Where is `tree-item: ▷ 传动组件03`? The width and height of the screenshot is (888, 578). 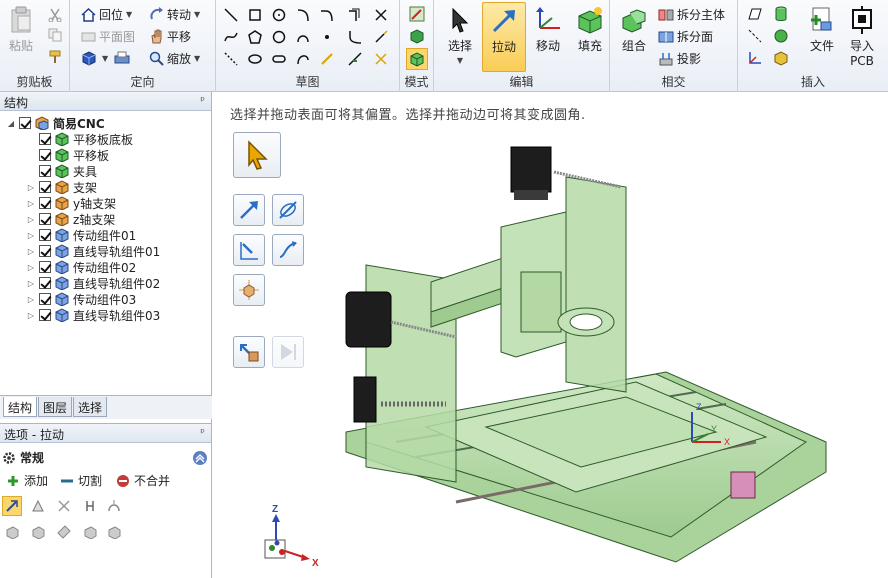 tree-item: ▷ 传动组件03 is located at coordinates (81, 299).